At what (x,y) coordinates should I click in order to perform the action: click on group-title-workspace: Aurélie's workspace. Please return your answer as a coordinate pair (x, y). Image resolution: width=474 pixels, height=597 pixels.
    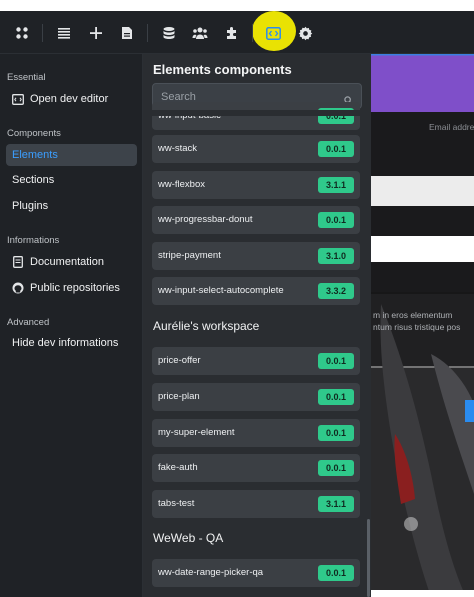
    Looking at the image, I should click on (206, 326).